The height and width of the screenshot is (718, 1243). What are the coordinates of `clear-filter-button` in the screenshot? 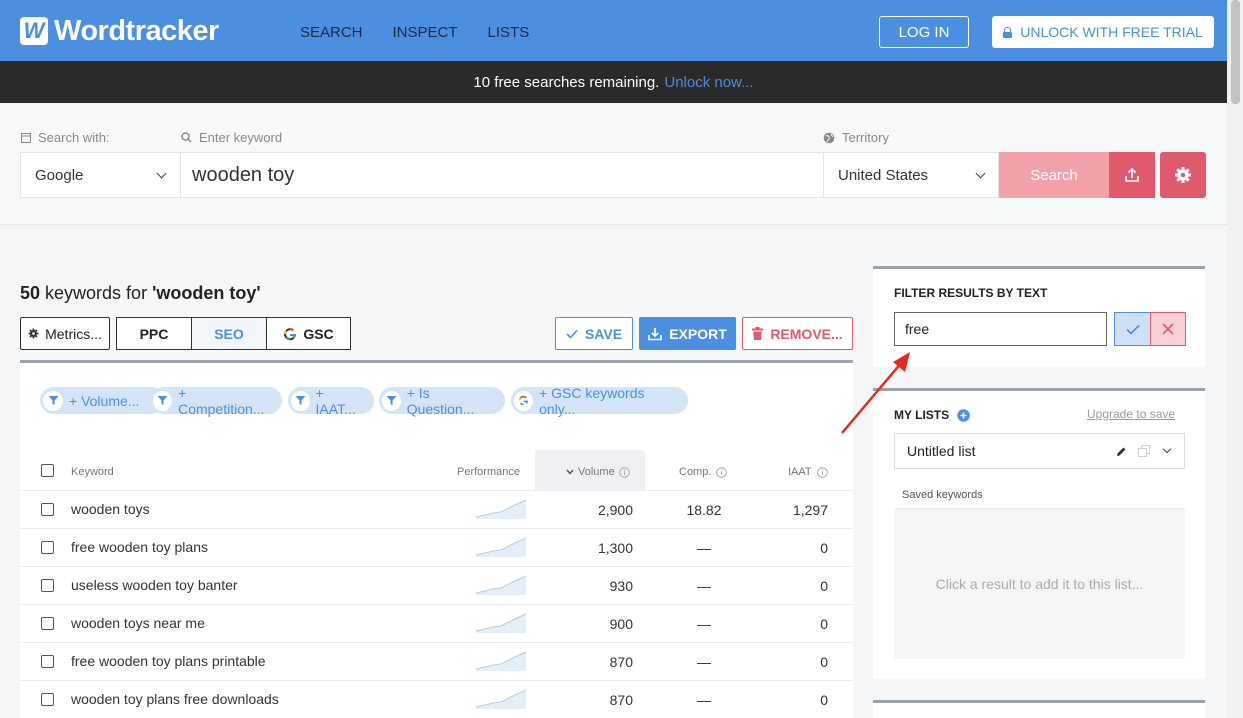 It's located at (1168, 329).